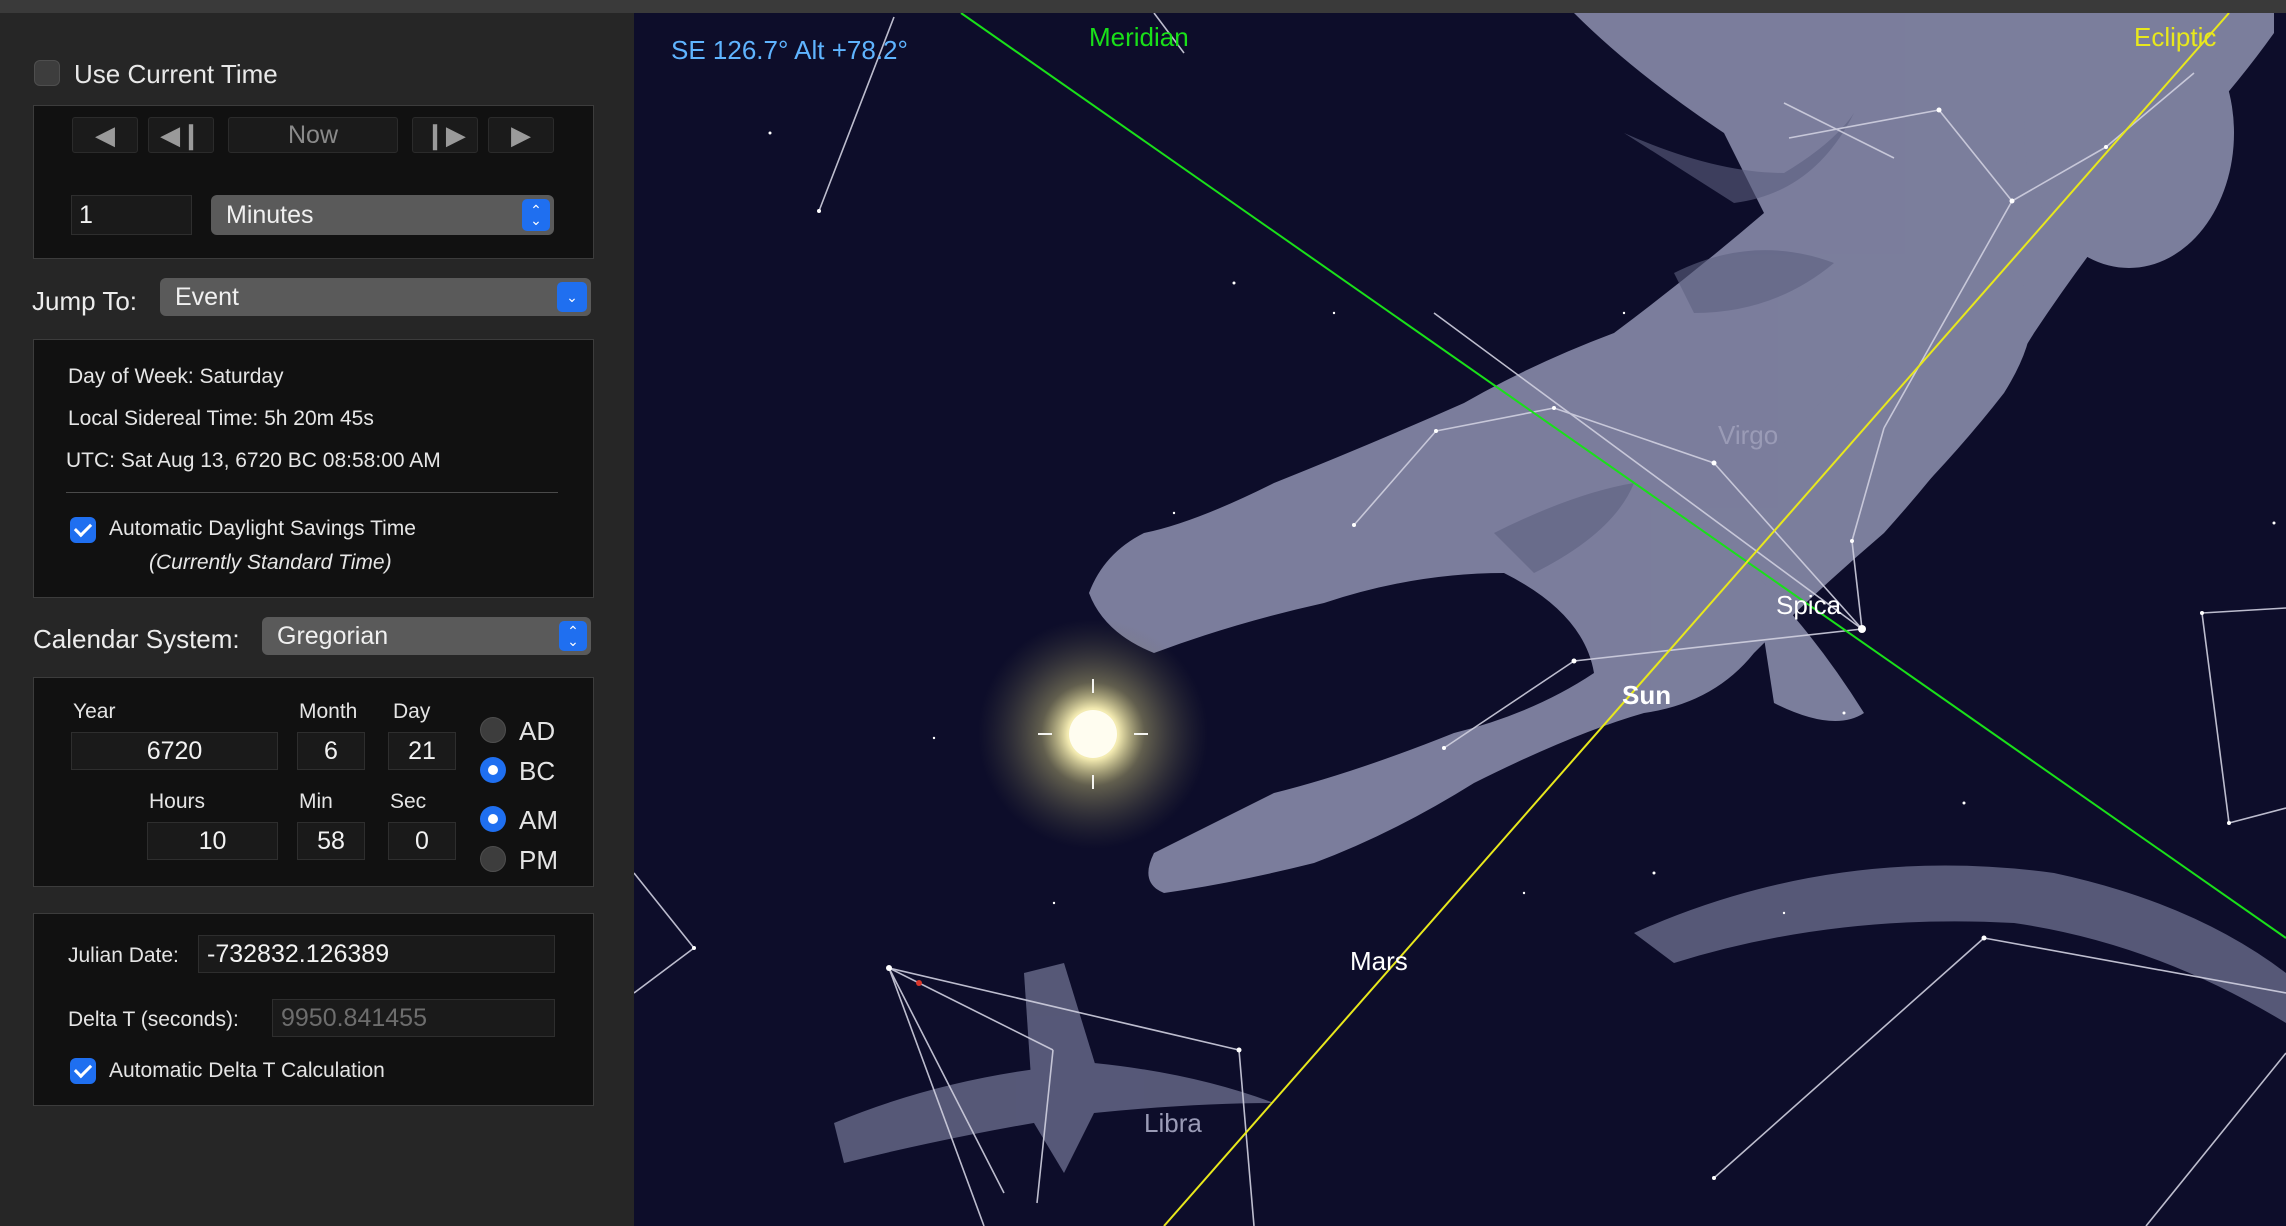 The width and height of the screenshot is (2286, 1226). Describe the element at coordinates (212, 841) in the screenshot. I see `hours-input: 10` at that location.